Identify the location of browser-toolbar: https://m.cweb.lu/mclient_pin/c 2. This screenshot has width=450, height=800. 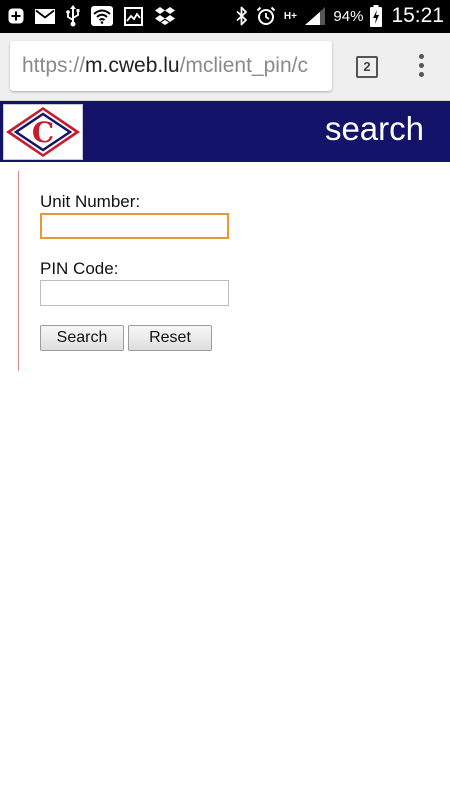
(225, 67).